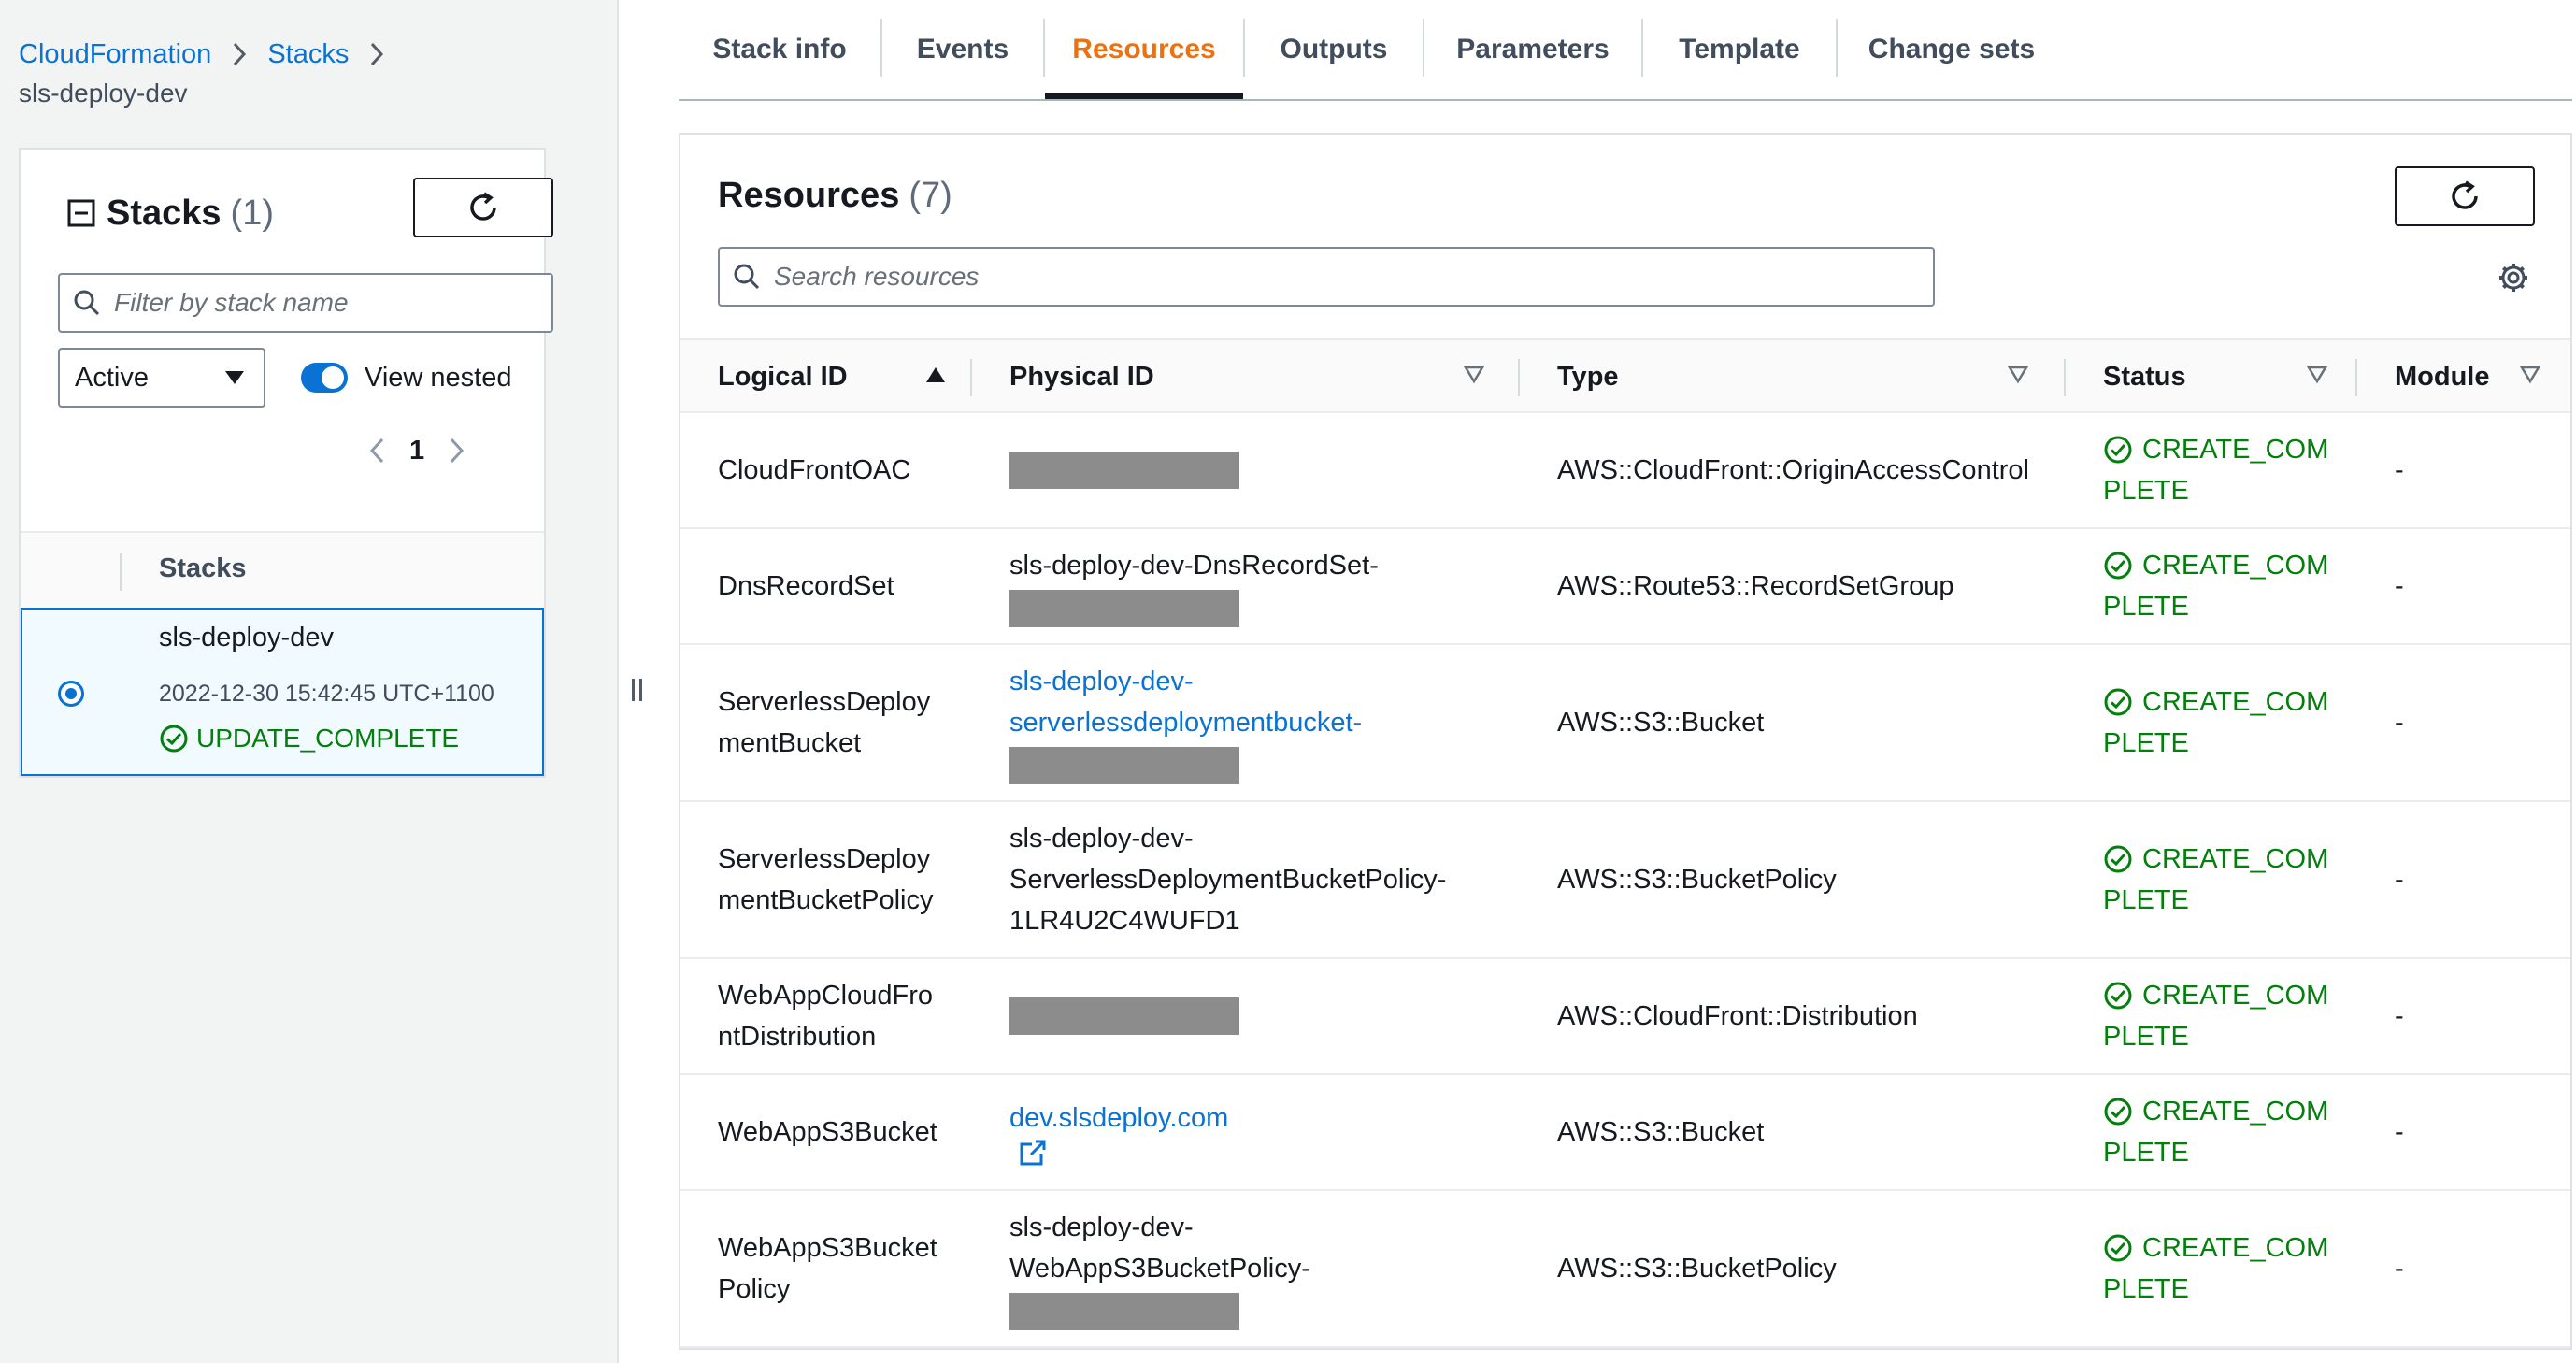  I want to click on stacks-count: (1), so click(252, 213).